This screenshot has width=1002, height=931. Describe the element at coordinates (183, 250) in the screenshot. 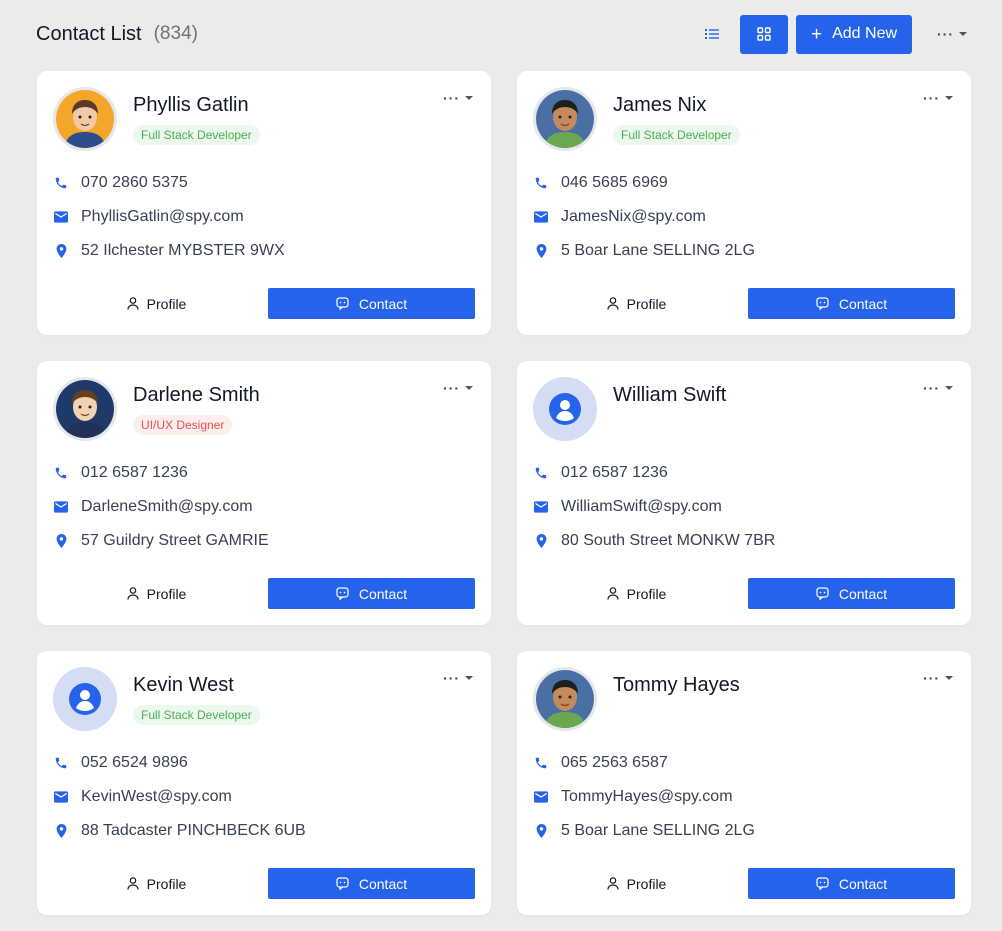

I see `street-address: 52 Ilchester MYBSTER 9WX` at that location.